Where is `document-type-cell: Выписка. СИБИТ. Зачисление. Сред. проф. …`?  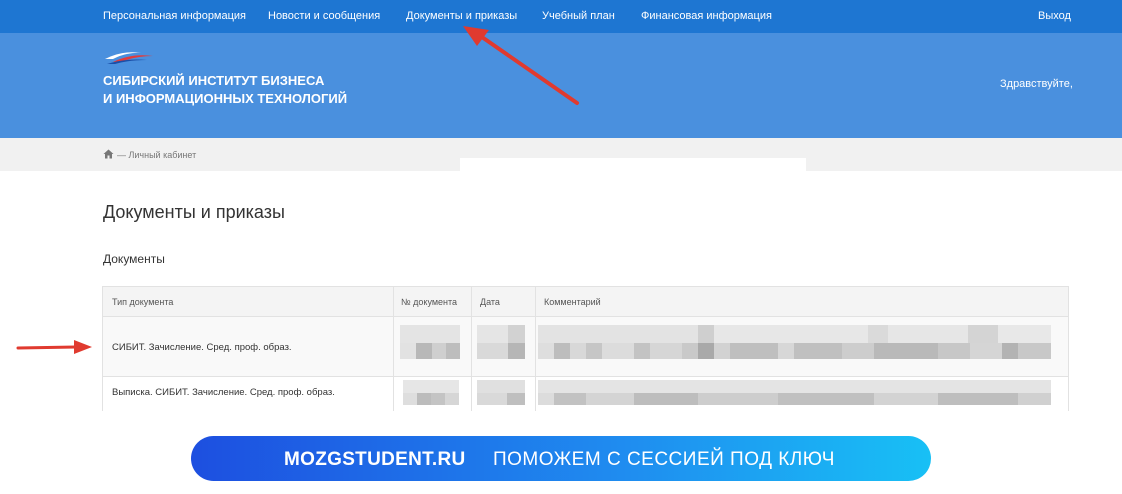
document-type-cell: Выписка. СИБИТ. Зачисление. Сред. проф. … is located at coordinates (223, 392).